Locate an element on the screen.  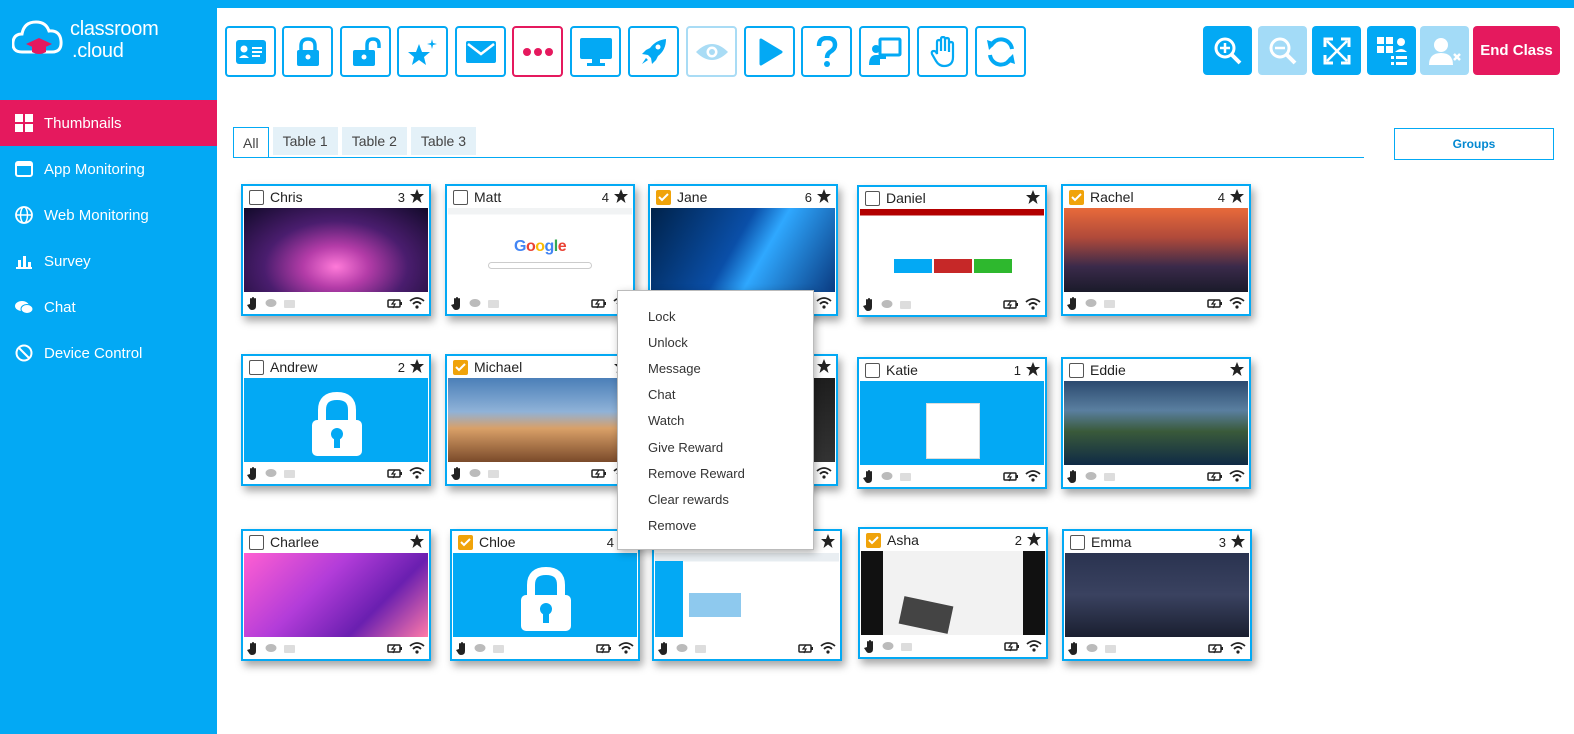
group-tabs: All Table 1 Table 2 Table 3 is located at coordinates (356, 142).